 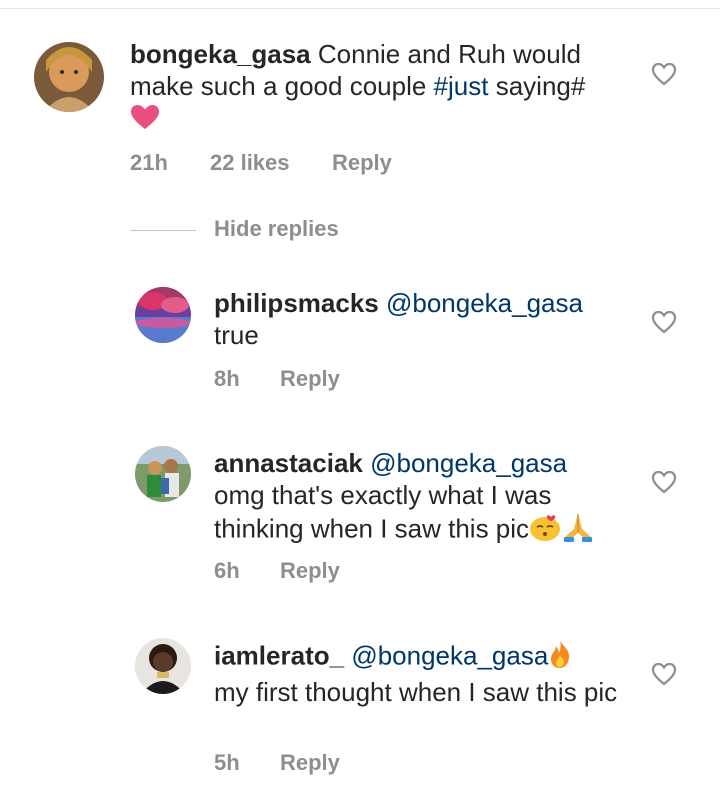 What do you see at coordinates (163, 230) in the screenshot?
I see `hide-replies-divider` at bounding box center [163, 230].